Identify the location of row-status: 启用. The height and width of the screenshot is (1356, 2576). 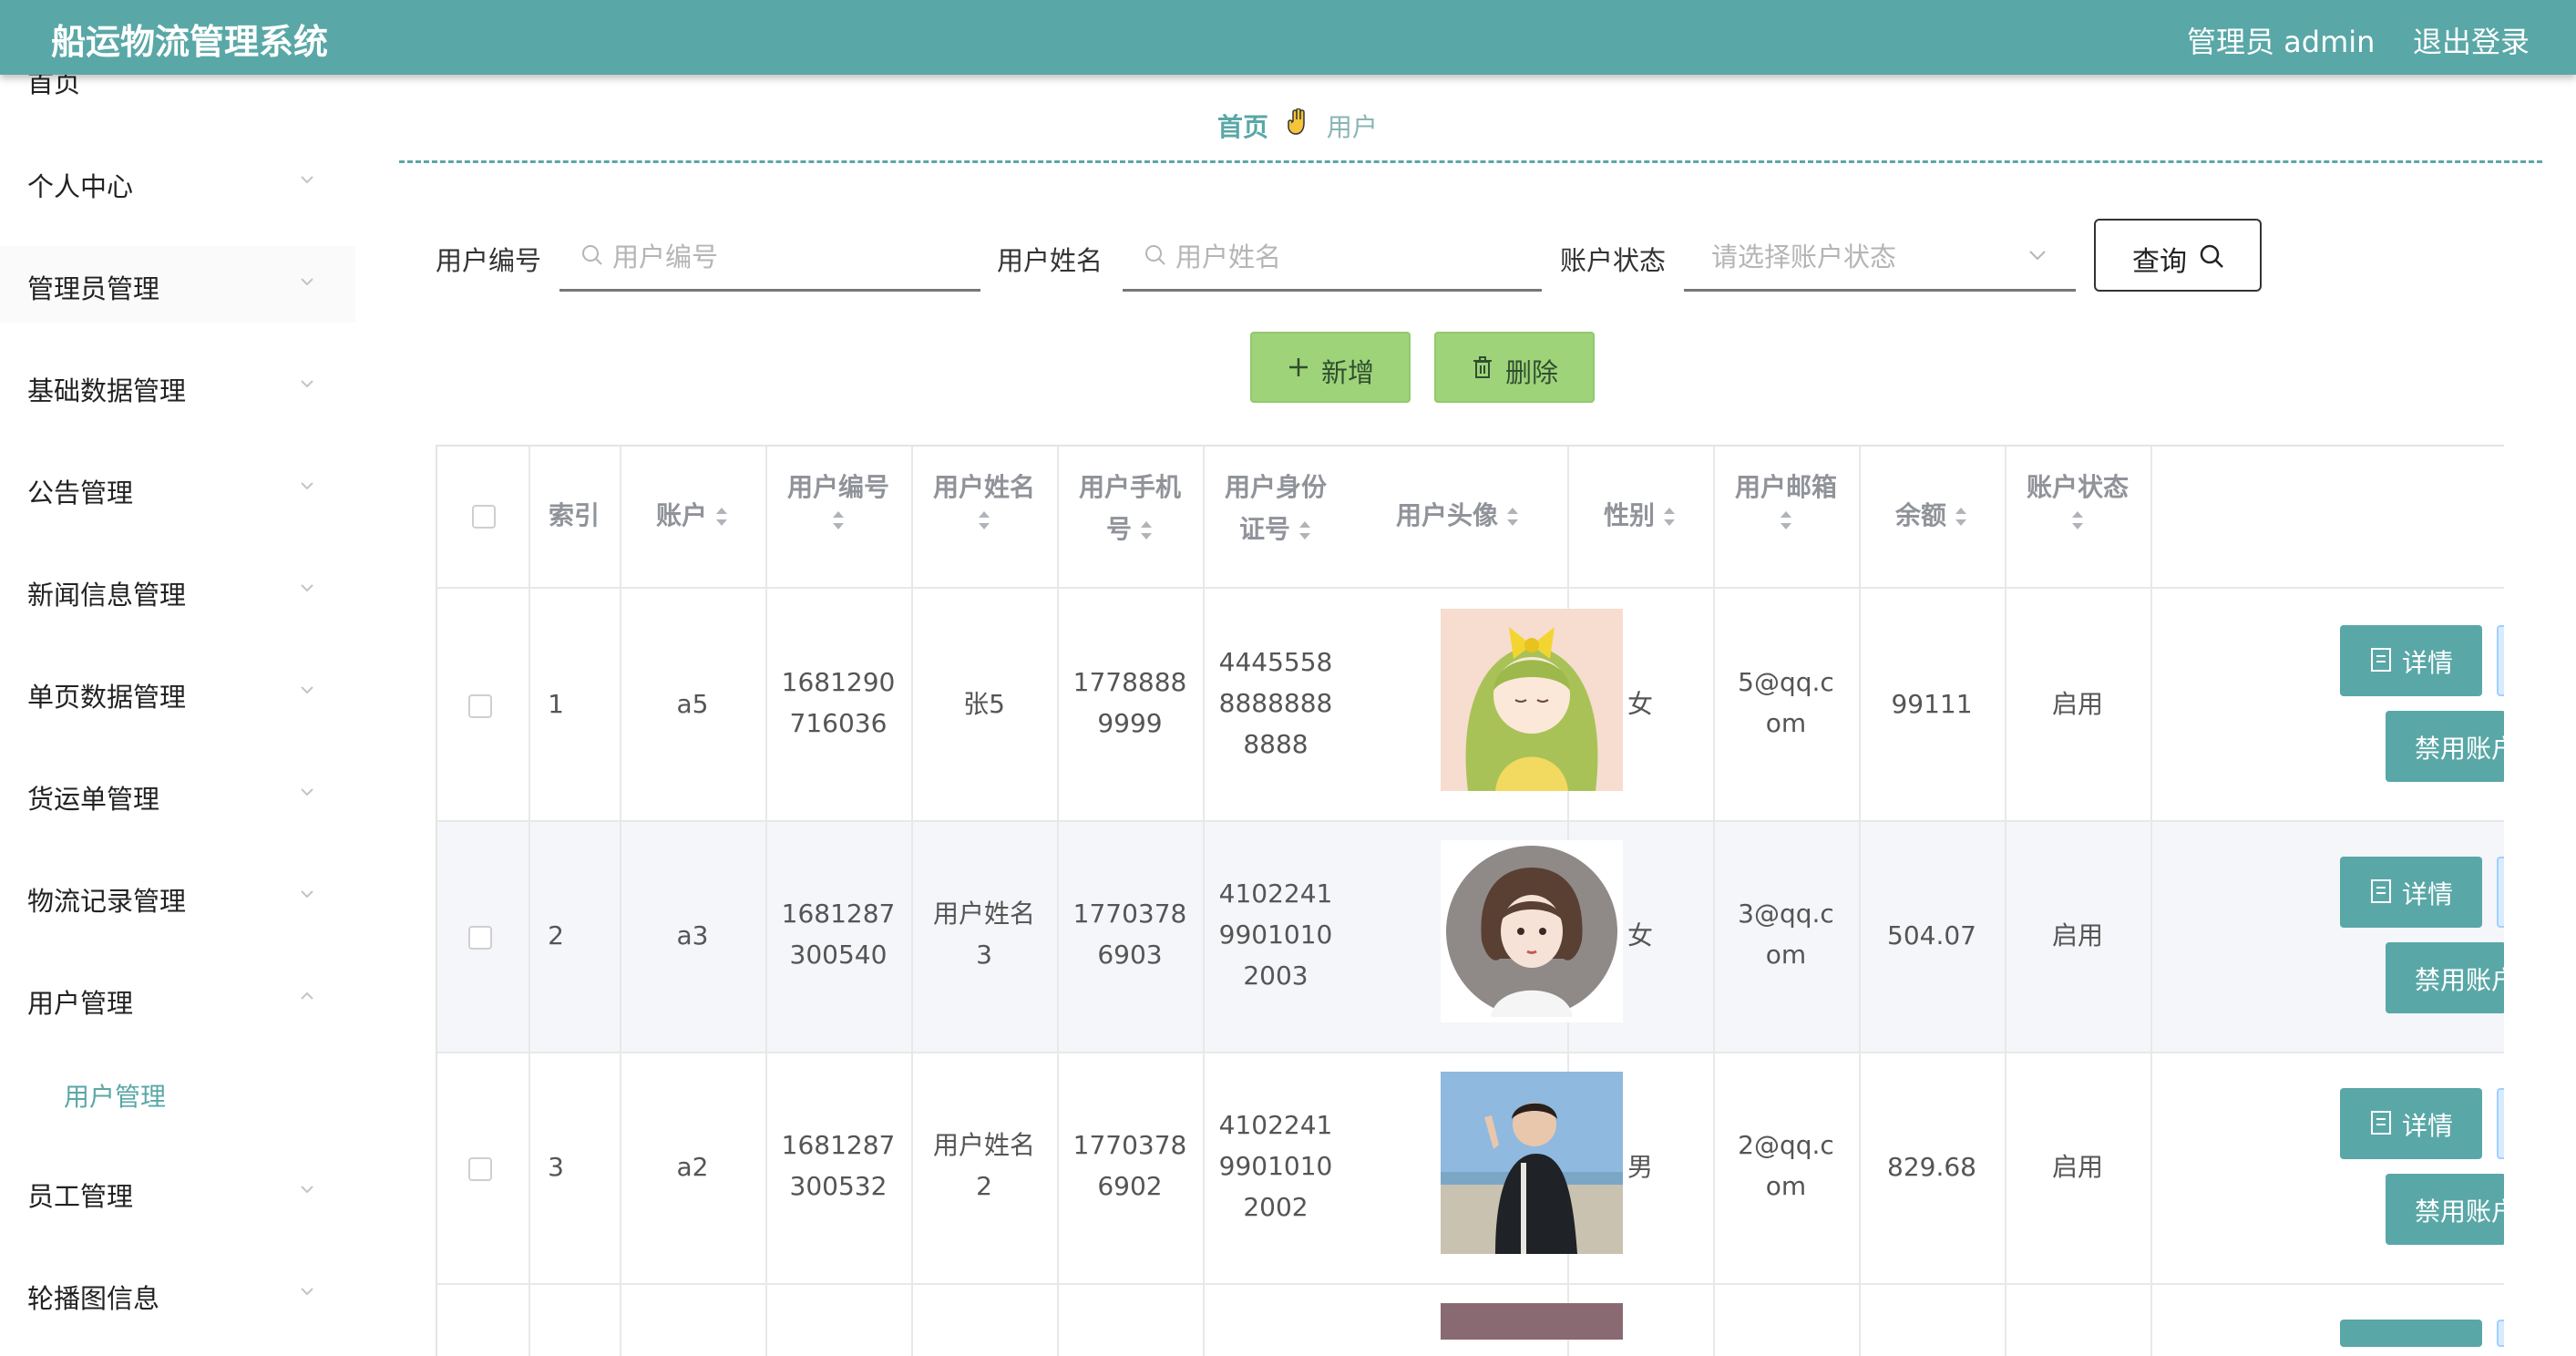
(2077, 704).